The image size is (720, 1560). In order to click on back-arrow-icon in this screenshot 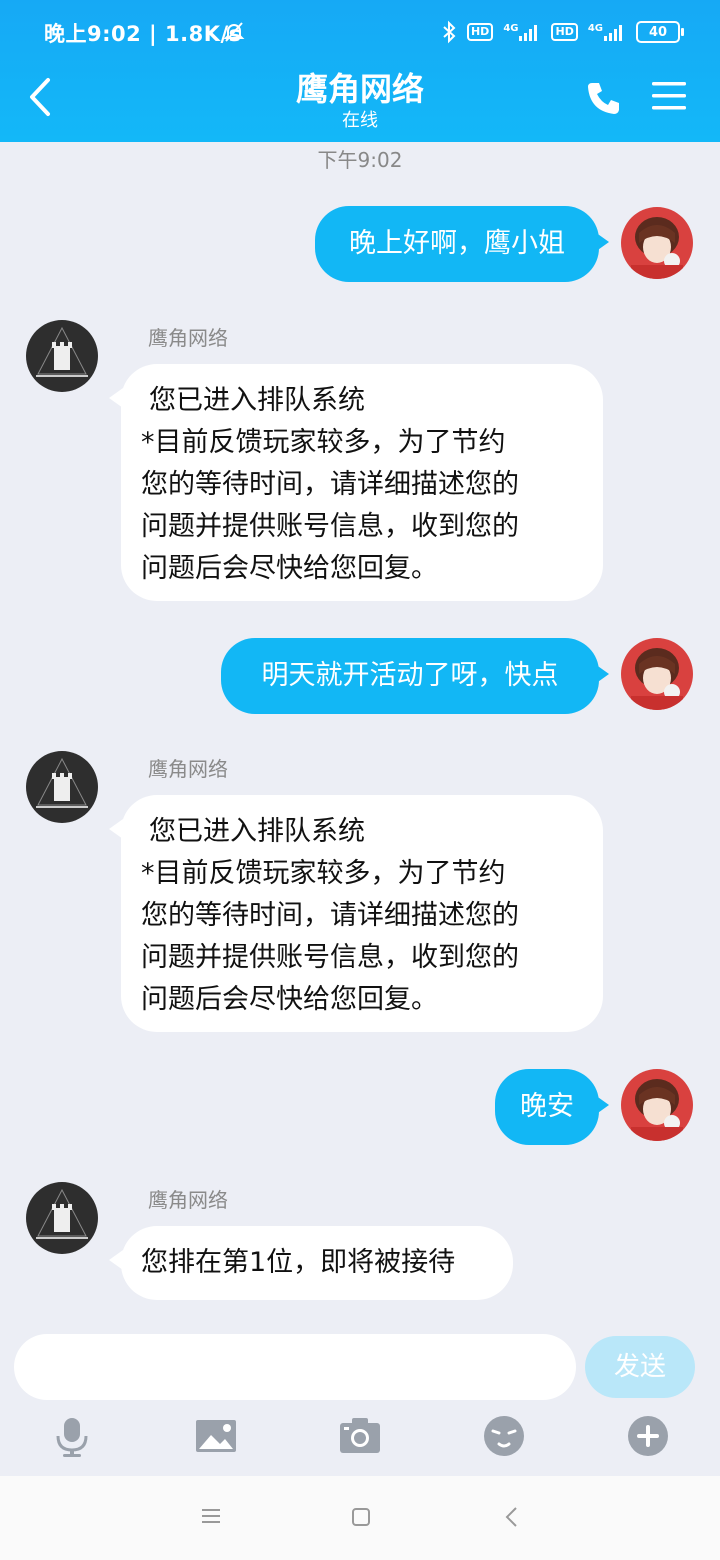, I will do `click(42, 97)`.